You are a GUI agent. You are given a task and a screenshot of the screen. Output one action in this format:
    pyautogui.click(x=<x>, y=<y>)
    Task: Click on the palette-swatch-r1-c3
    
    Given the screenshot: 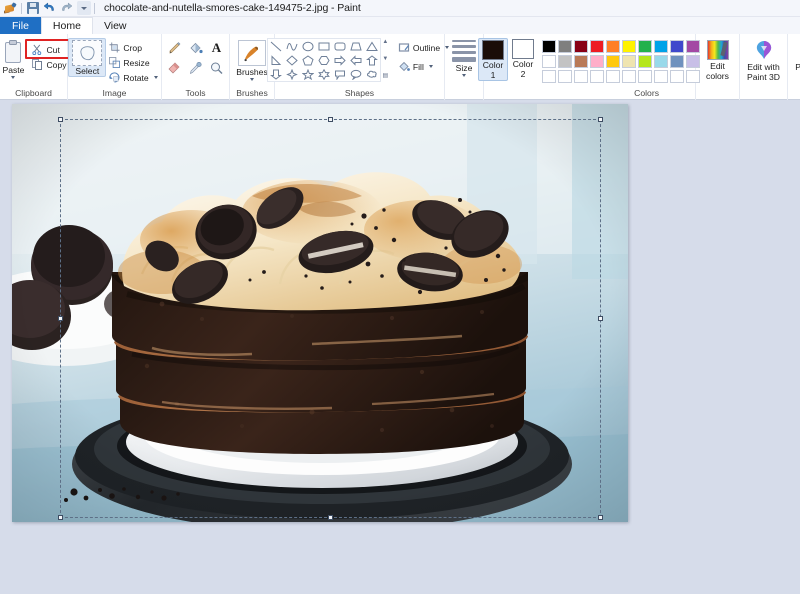 What is the action you would take?
    pyautogui.click(x=581, y=46)
    